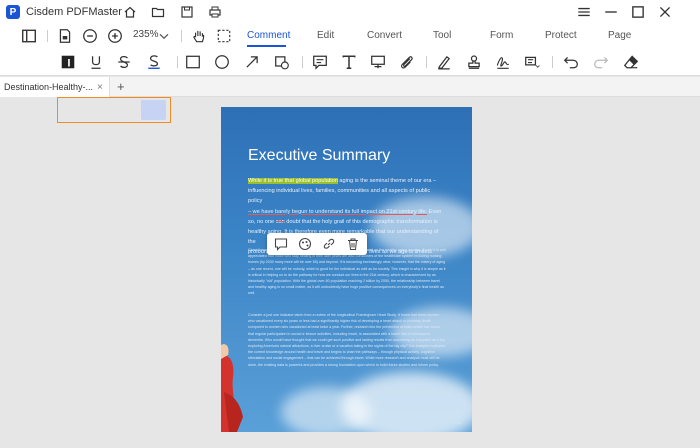  What do you see at coordinates (350, 12) in the screenshot?
I see `title-bar: P Cisdem PDFMaster` at bounding box center [350, 12].